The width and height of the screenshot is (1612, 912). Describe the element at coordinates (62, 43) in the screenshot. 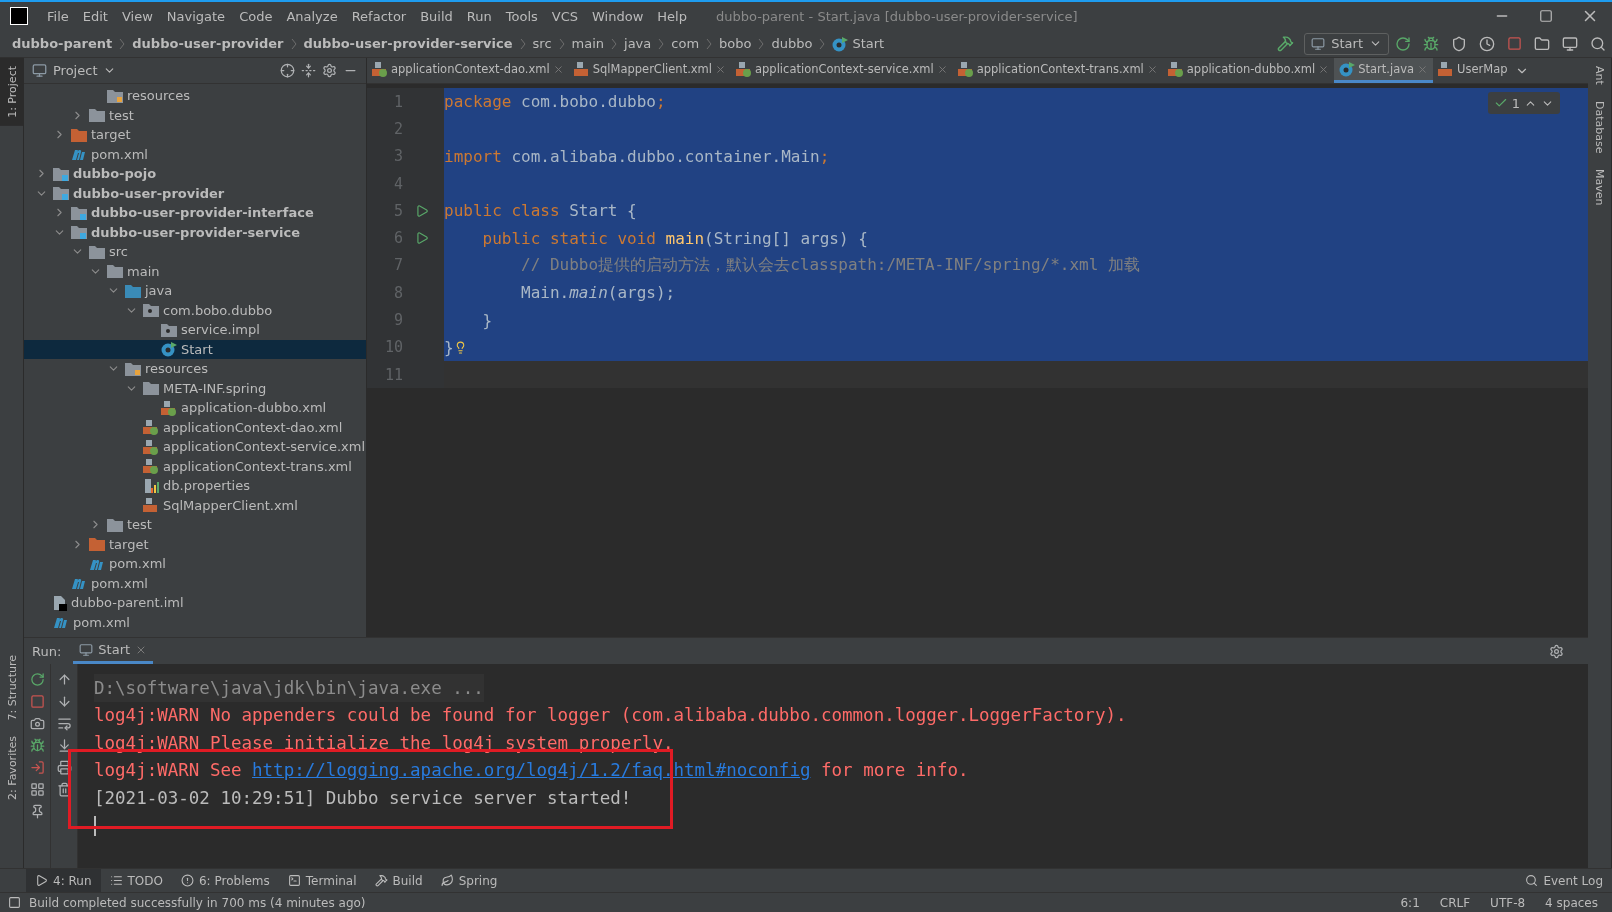

I see `breadcrumb: dubbo-parent` at that location.